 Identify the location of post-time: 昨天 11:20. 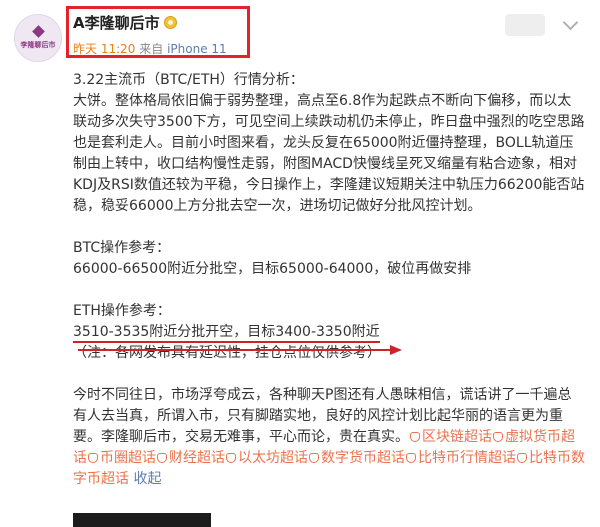
(104, 49).